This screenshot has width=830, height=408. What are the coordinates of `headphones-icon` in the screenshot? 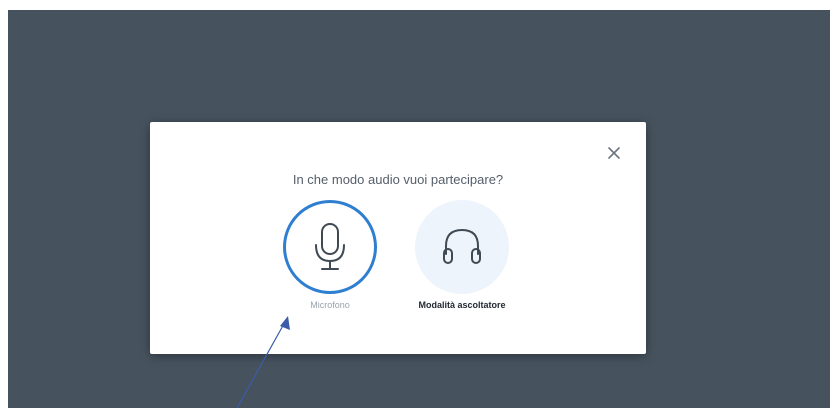 It's located at (462, 246).